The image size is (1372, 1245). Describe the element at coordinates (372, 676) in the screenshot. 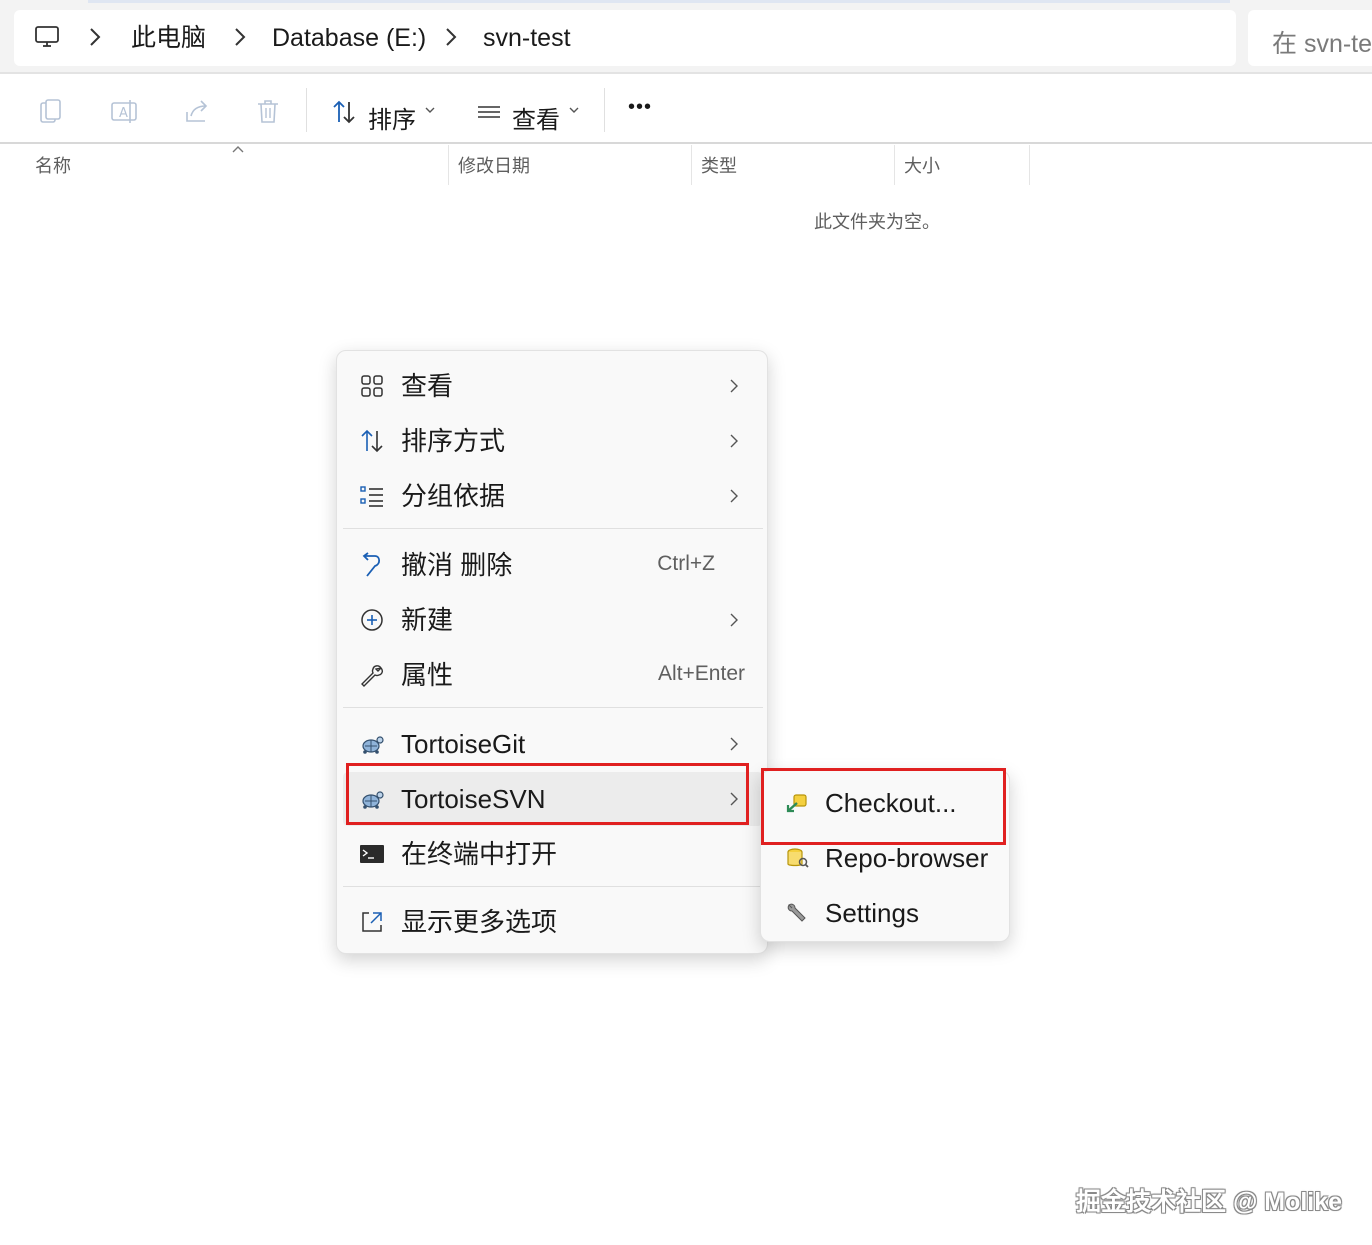

I see `wrench-icon` at that location.